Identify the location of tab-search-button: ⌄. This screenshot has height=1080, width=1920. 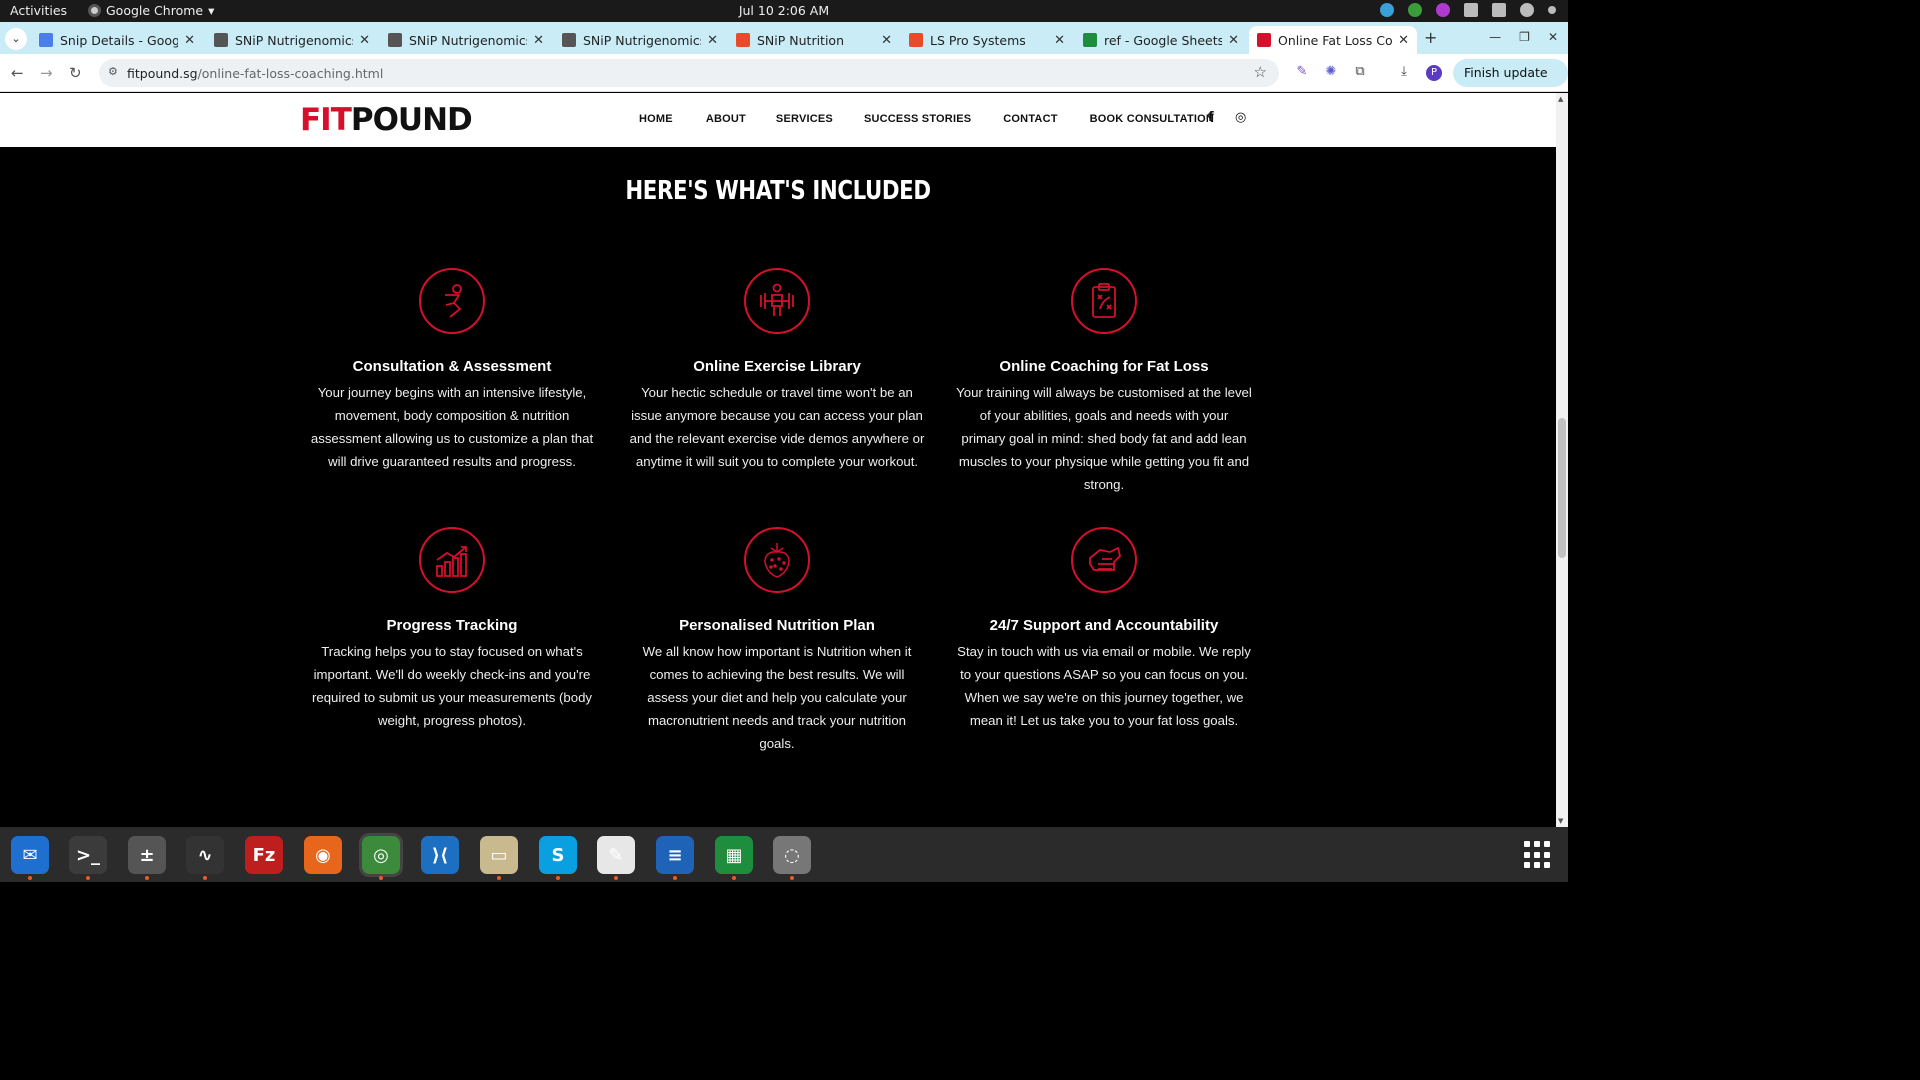
(16, 39).